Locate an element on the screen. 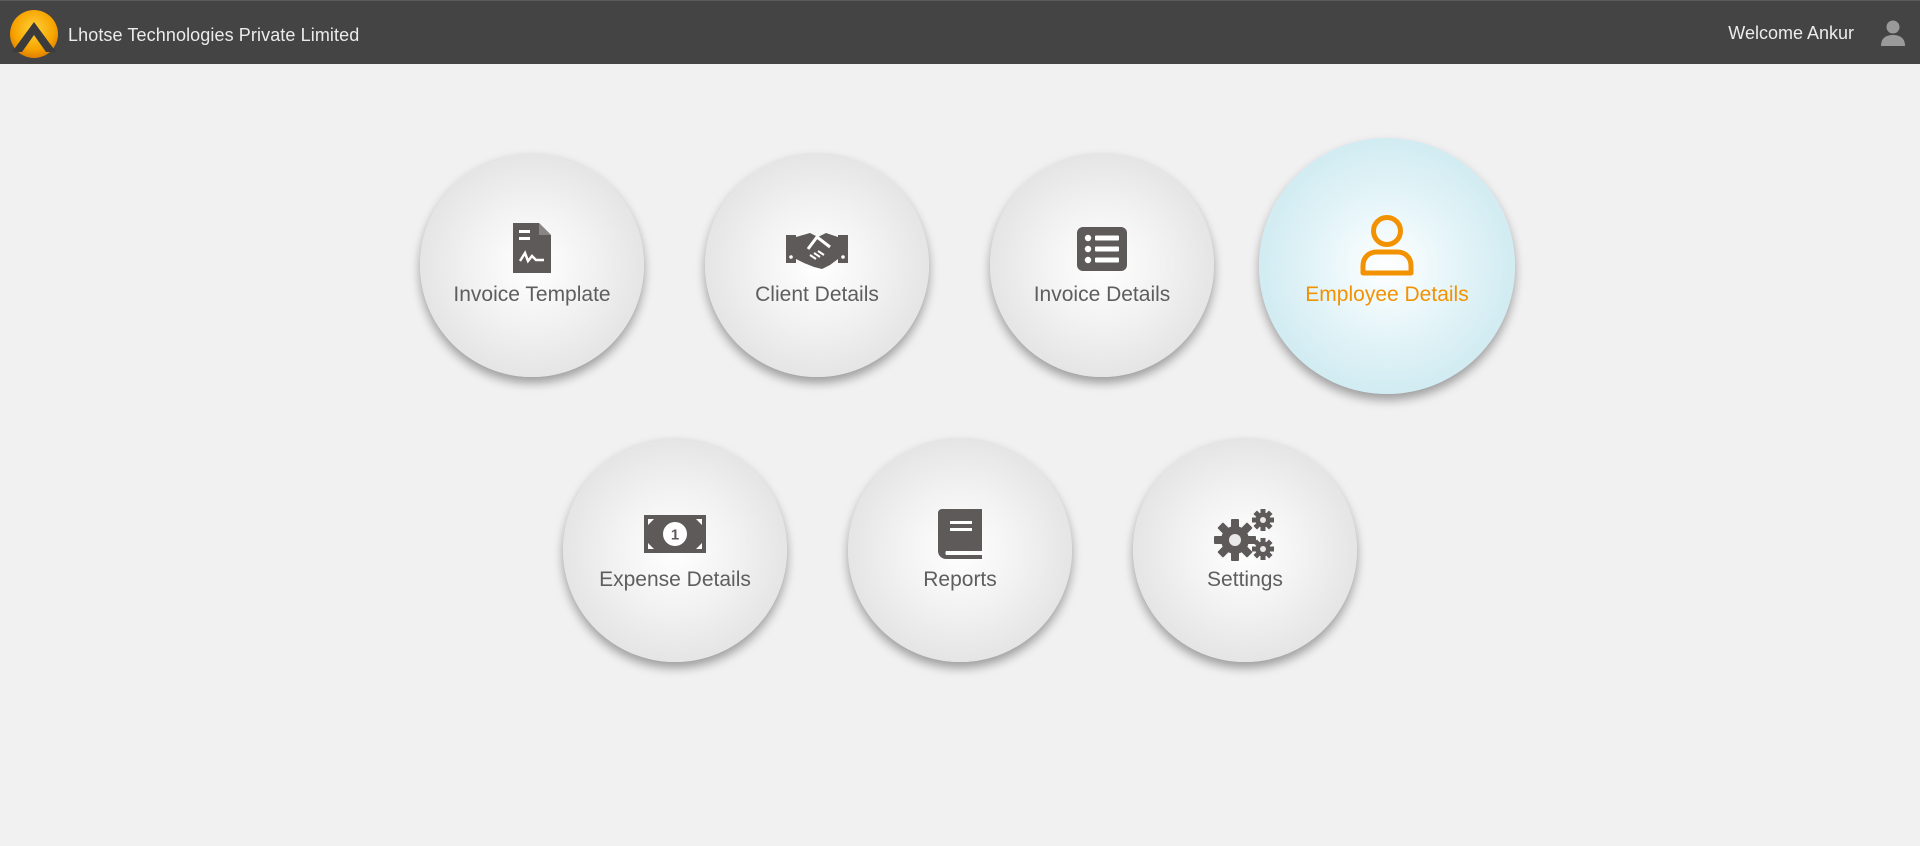 The height and width of the screenshot is (846, 1920). money-bill-icon: 1 is located at coordinates (675, 534).